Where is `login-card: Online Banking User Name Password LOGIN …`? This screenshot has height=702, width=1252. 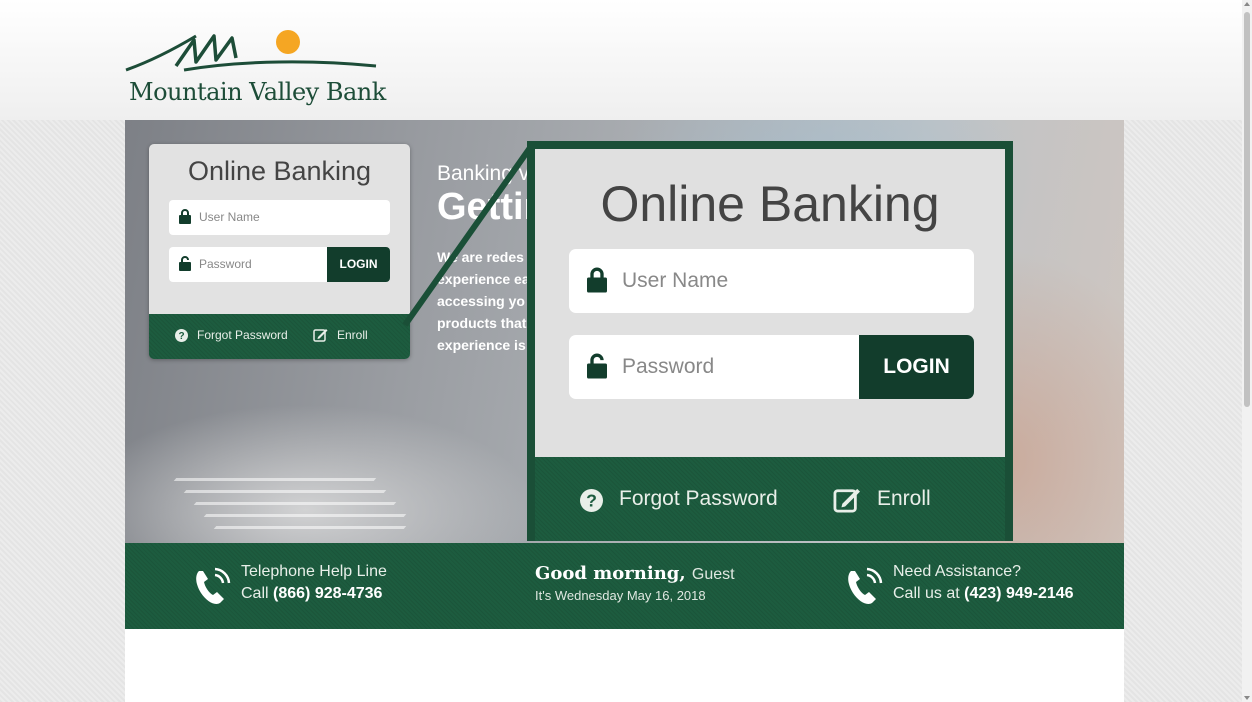
login-card: Online Banking User Name Password LOGIN … is located at coordinates (279, 251).